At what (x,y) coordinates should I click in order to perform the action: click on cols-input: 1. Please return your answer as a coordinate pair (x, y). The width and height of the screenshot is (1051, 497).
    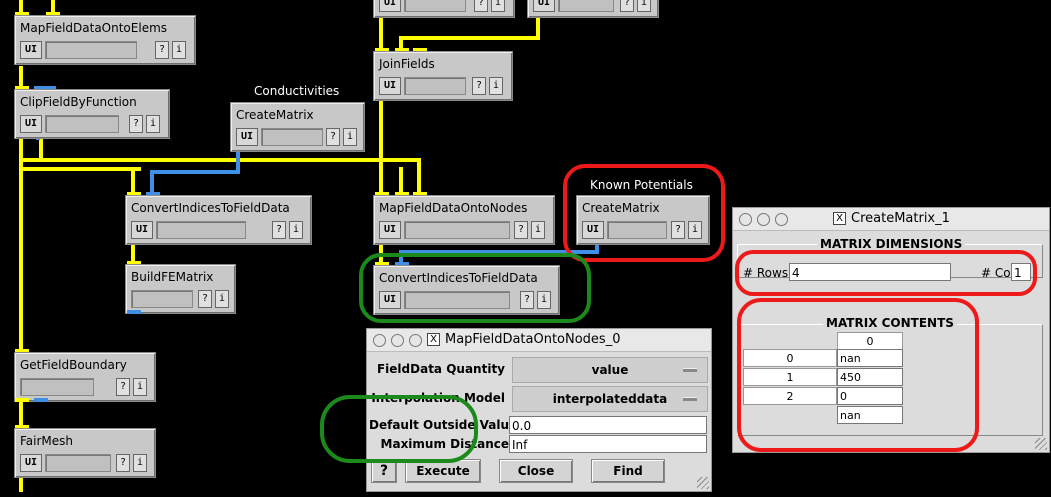
    Looking at the image, I should click on (1021, 272).